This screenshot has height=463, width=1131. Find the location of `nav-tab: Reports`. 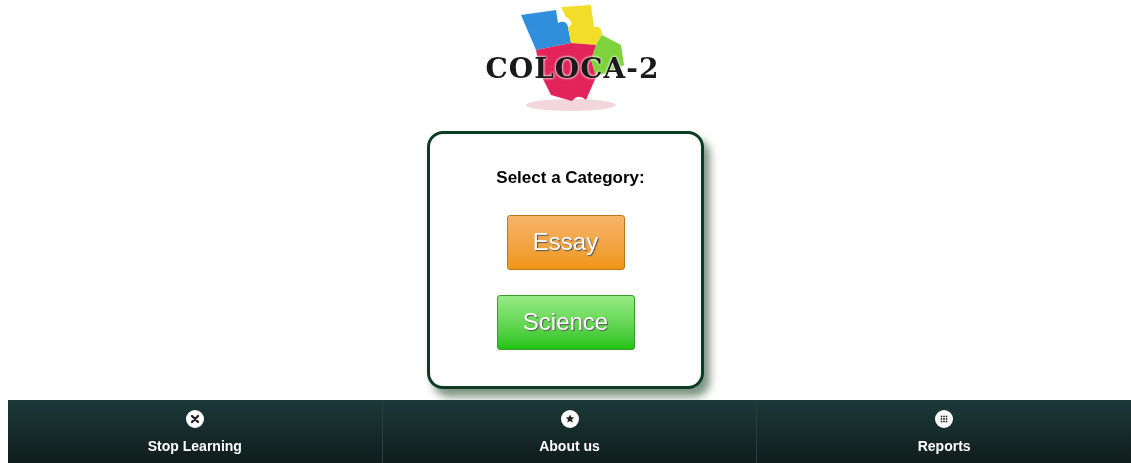

nav-tab: Reports is located at coordinates (943, 431).